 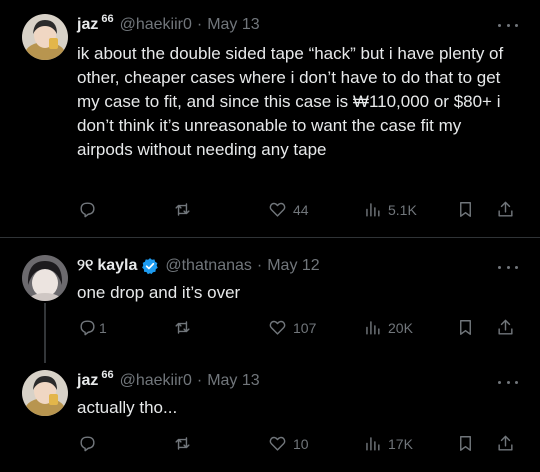 I want to click on view-count: 5.1K, so click(x=402, y=209).